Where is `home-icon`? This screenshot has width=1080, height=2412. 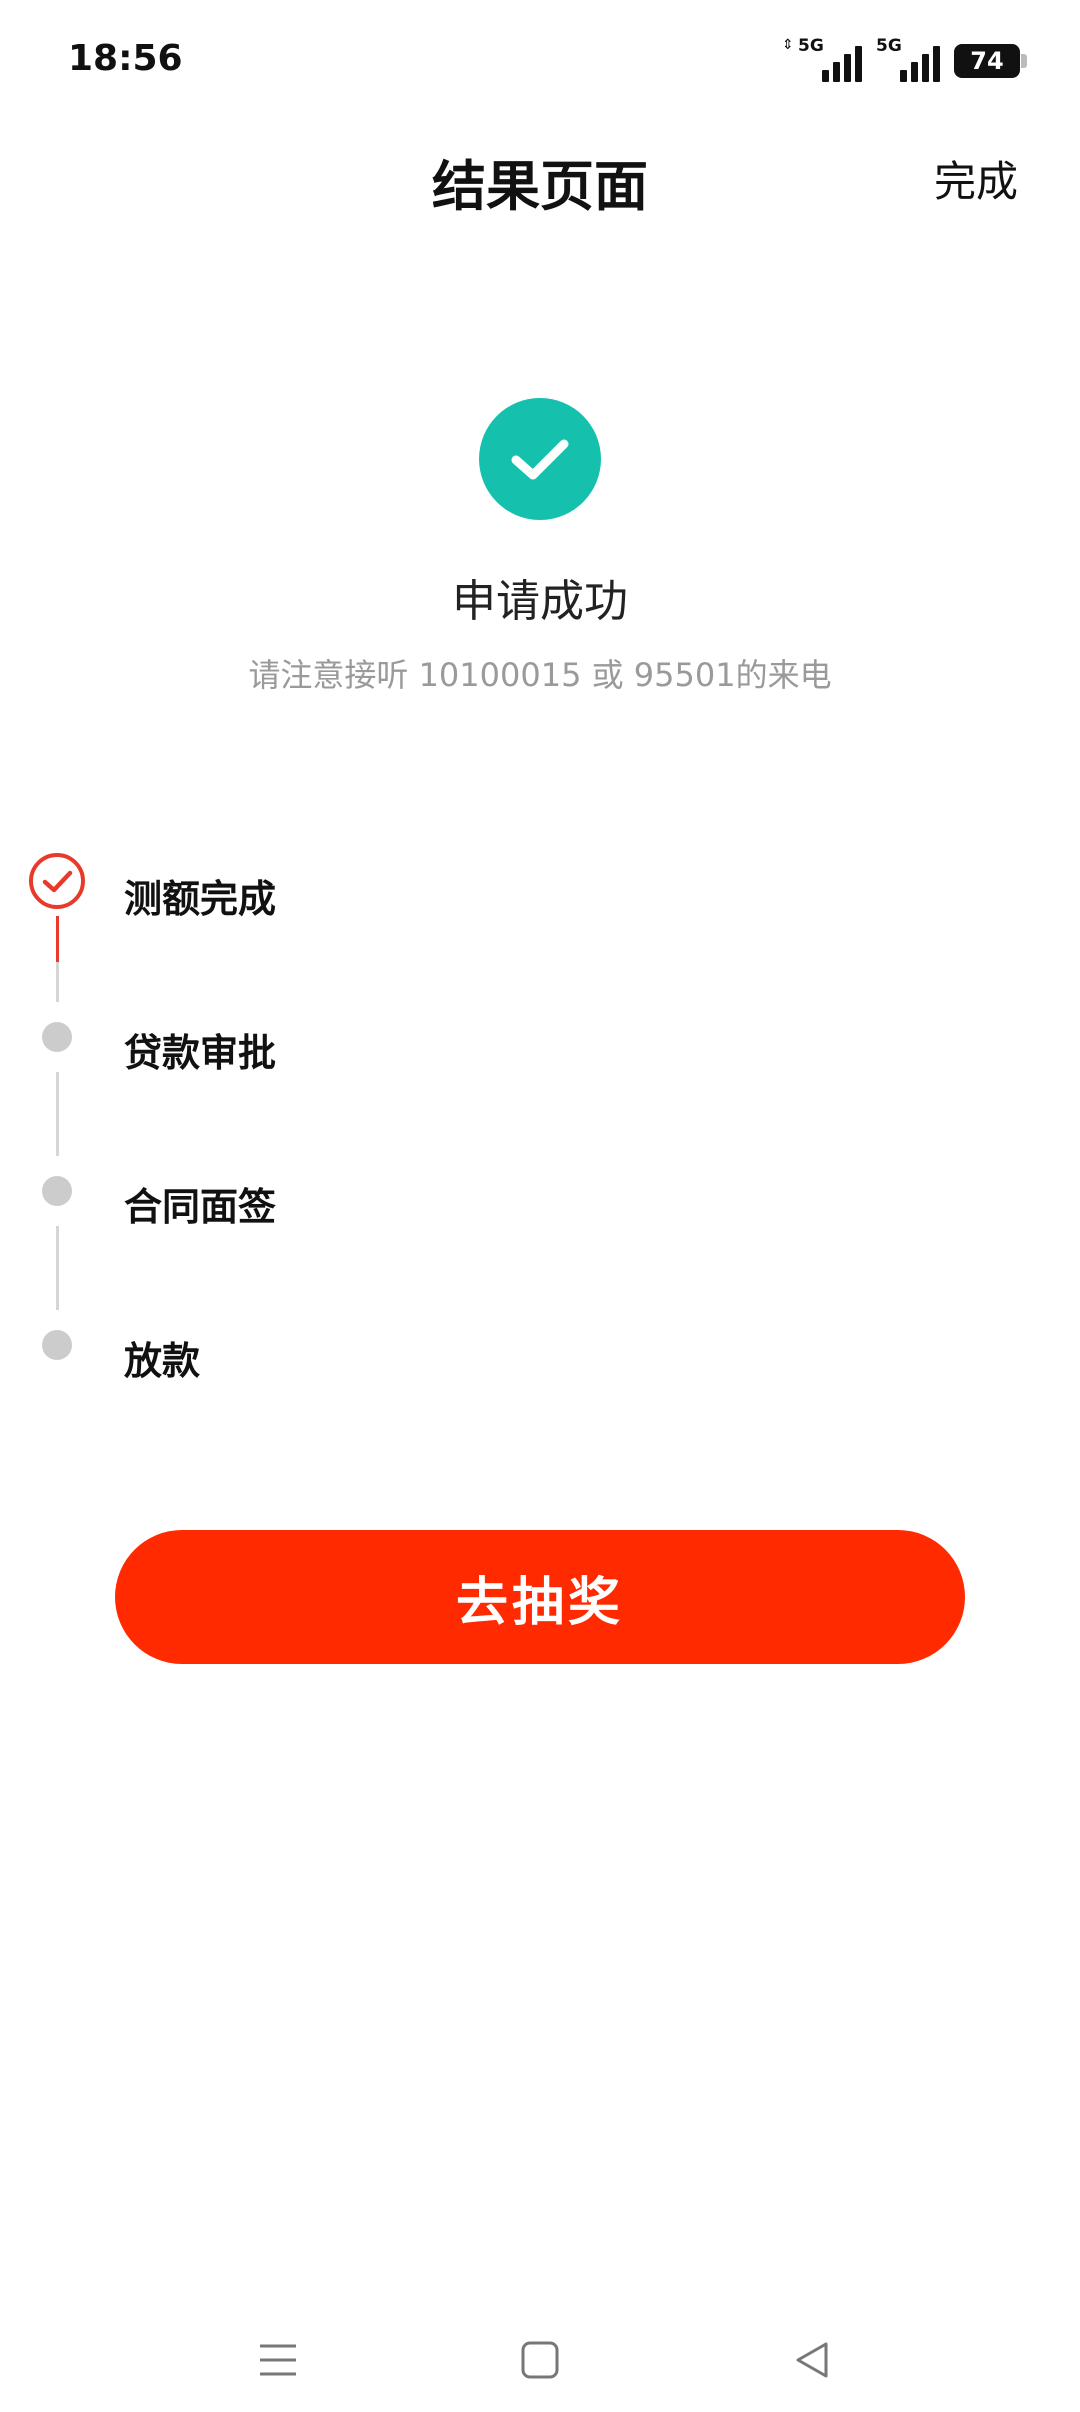 home-icon is located at coordinates (540, 2360).